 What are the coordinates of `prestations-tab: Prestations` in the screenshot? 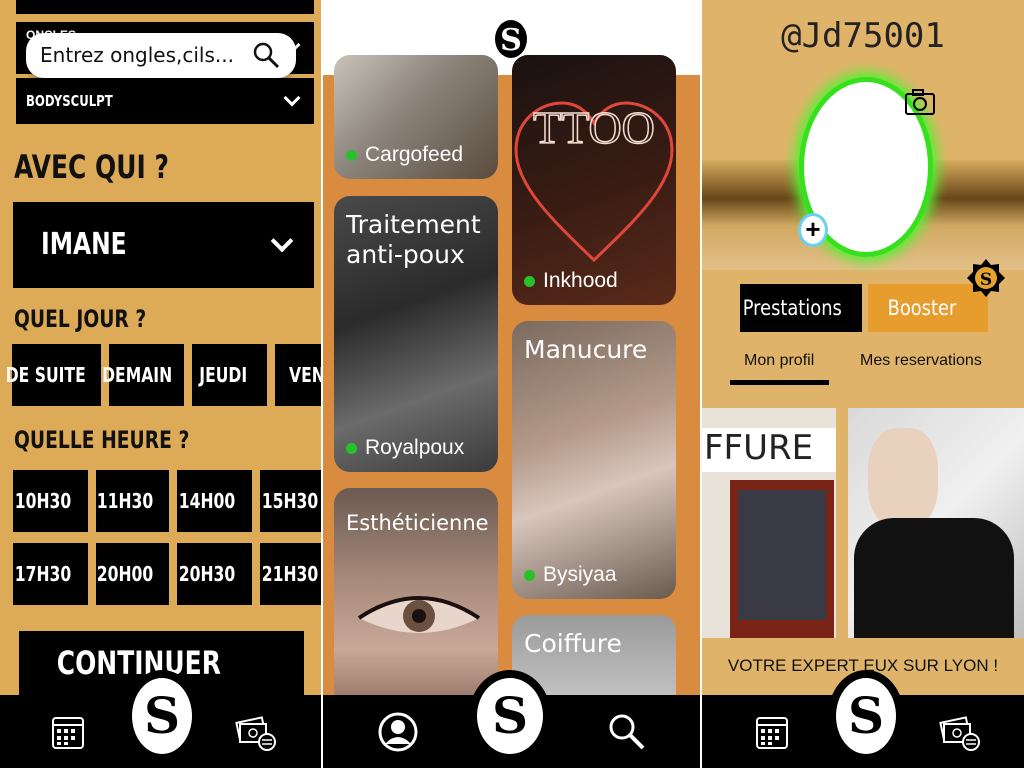 It's located at (801, 308).